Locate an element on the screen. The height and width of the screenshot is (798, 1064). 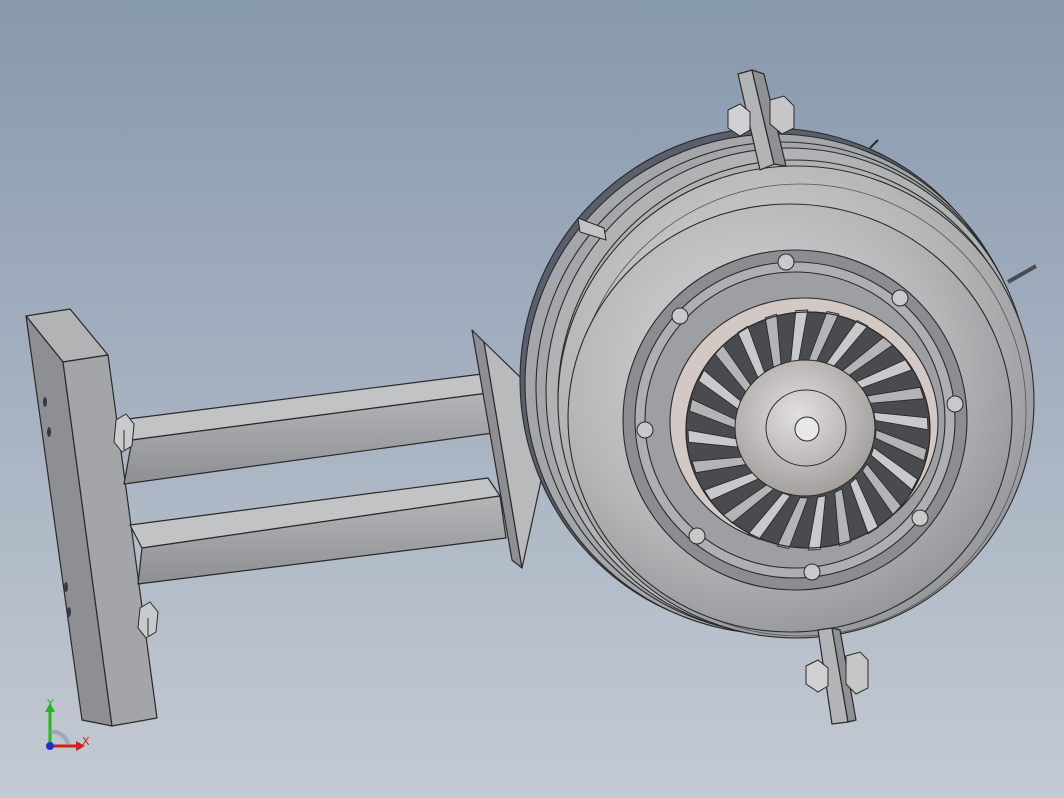
coordinate-triad: Y X is located at coordinates (68, 728).